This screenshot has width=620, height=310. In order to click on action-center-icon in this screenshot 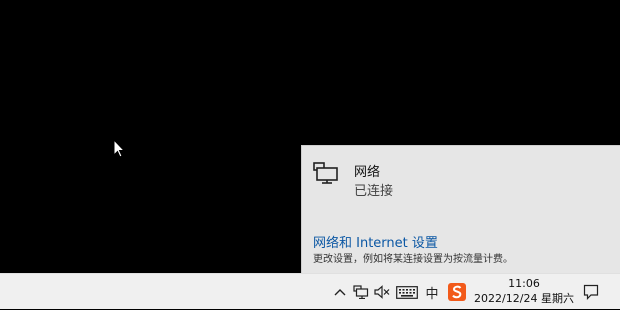, I will do `click(591, 292)`.